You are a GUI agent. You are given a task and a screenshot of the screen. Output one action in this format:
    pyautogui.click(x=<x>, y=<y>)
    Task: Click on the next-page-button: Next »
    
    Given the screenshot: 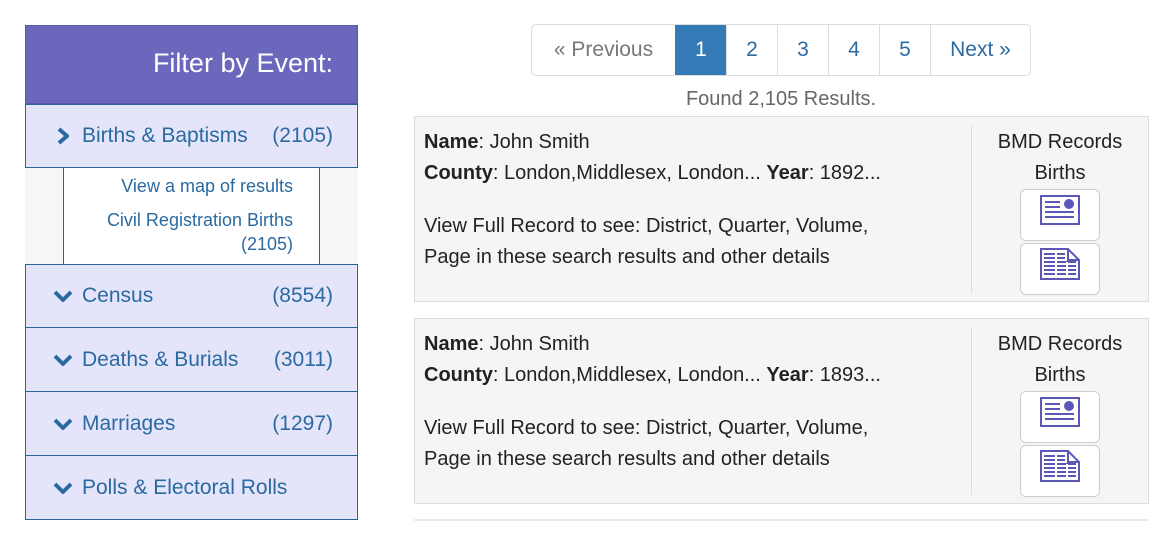 What is the action you would take?
    pyautogui.click(x=980, y=50)
    